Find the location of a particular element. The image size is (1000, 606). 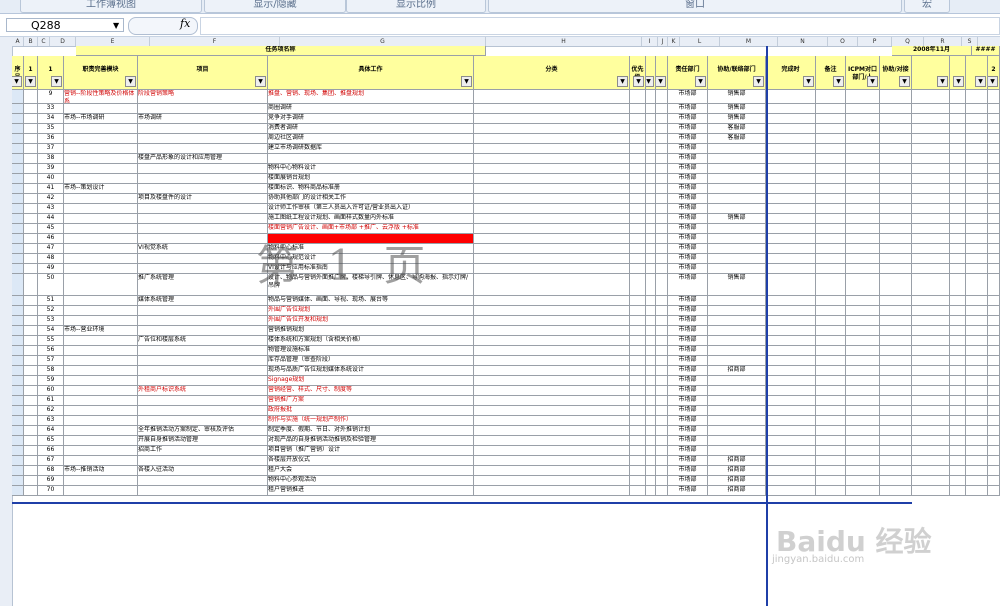

row-number: 58 is located at coordinates (51, 371).